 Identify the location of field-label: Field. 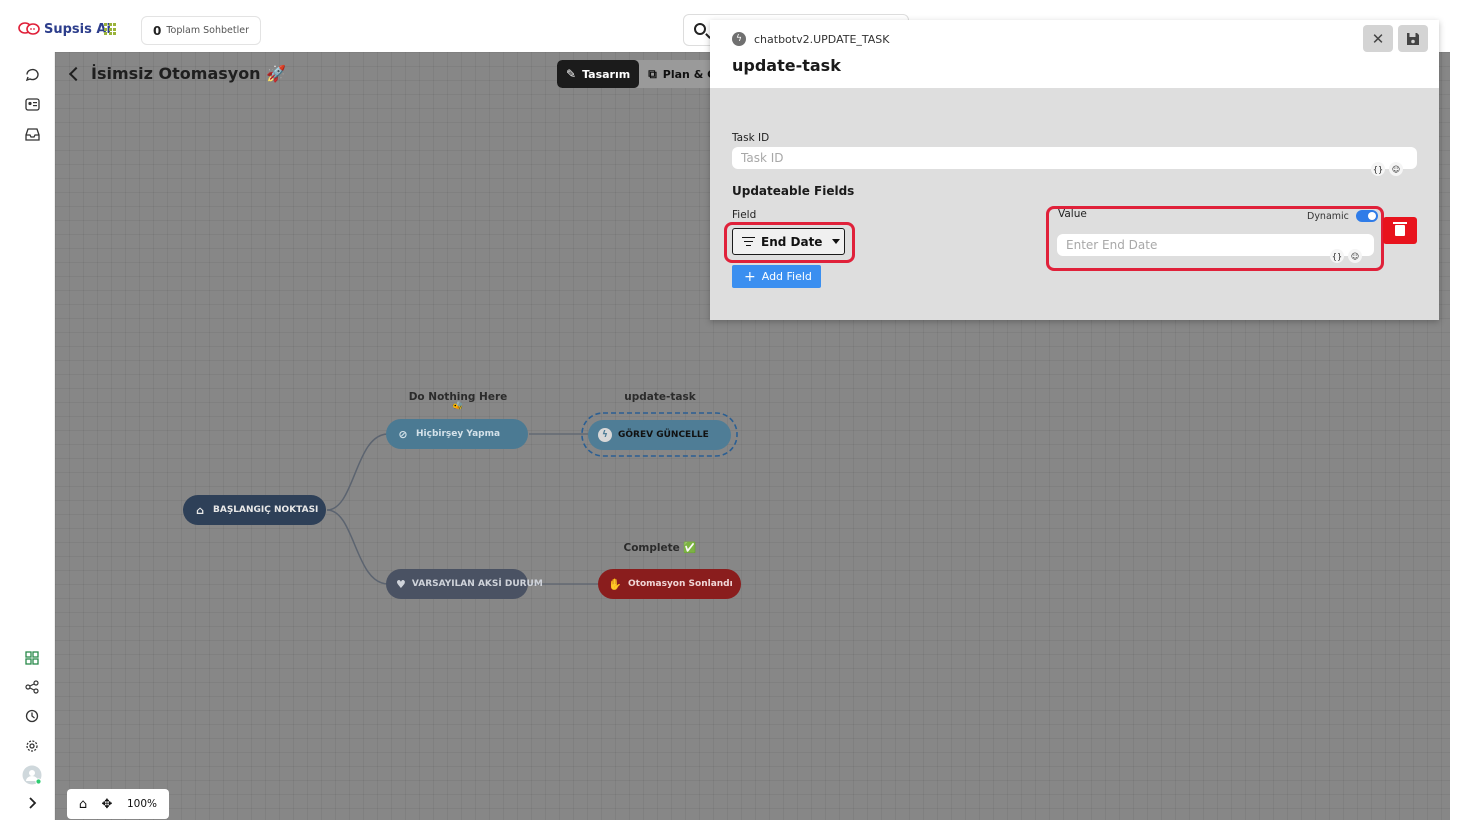
(744, 215).